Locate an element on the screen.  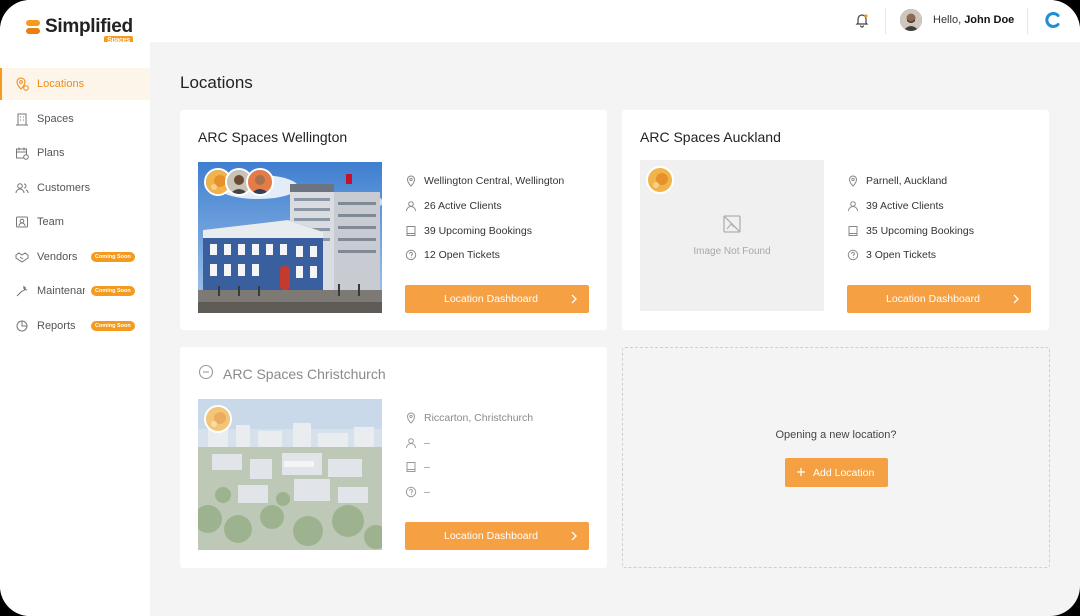
plus-icon is located at coordinates (801, 472).